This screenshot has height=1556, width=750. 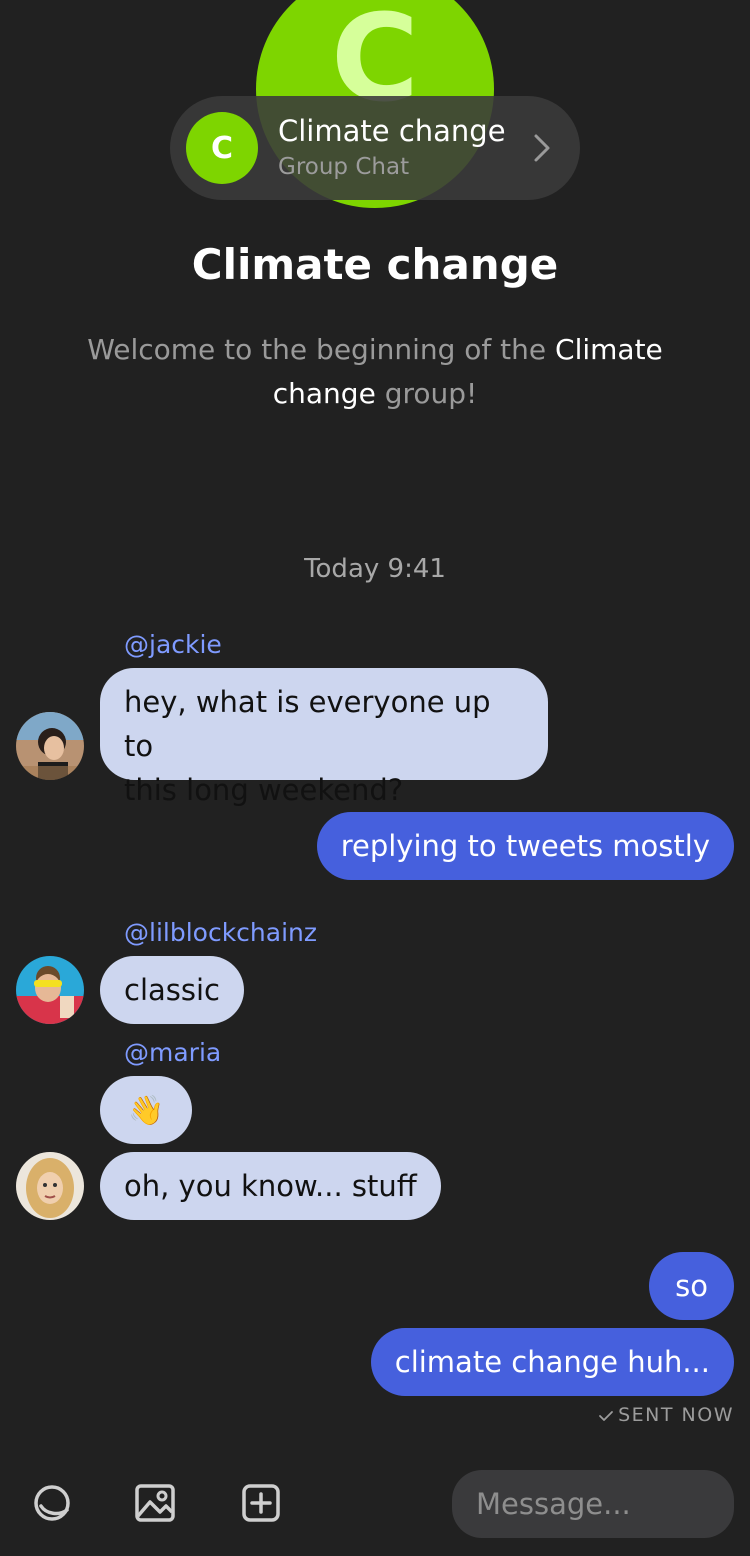 I want to click on username-maria: @maria, so click(x=172, y=1052).